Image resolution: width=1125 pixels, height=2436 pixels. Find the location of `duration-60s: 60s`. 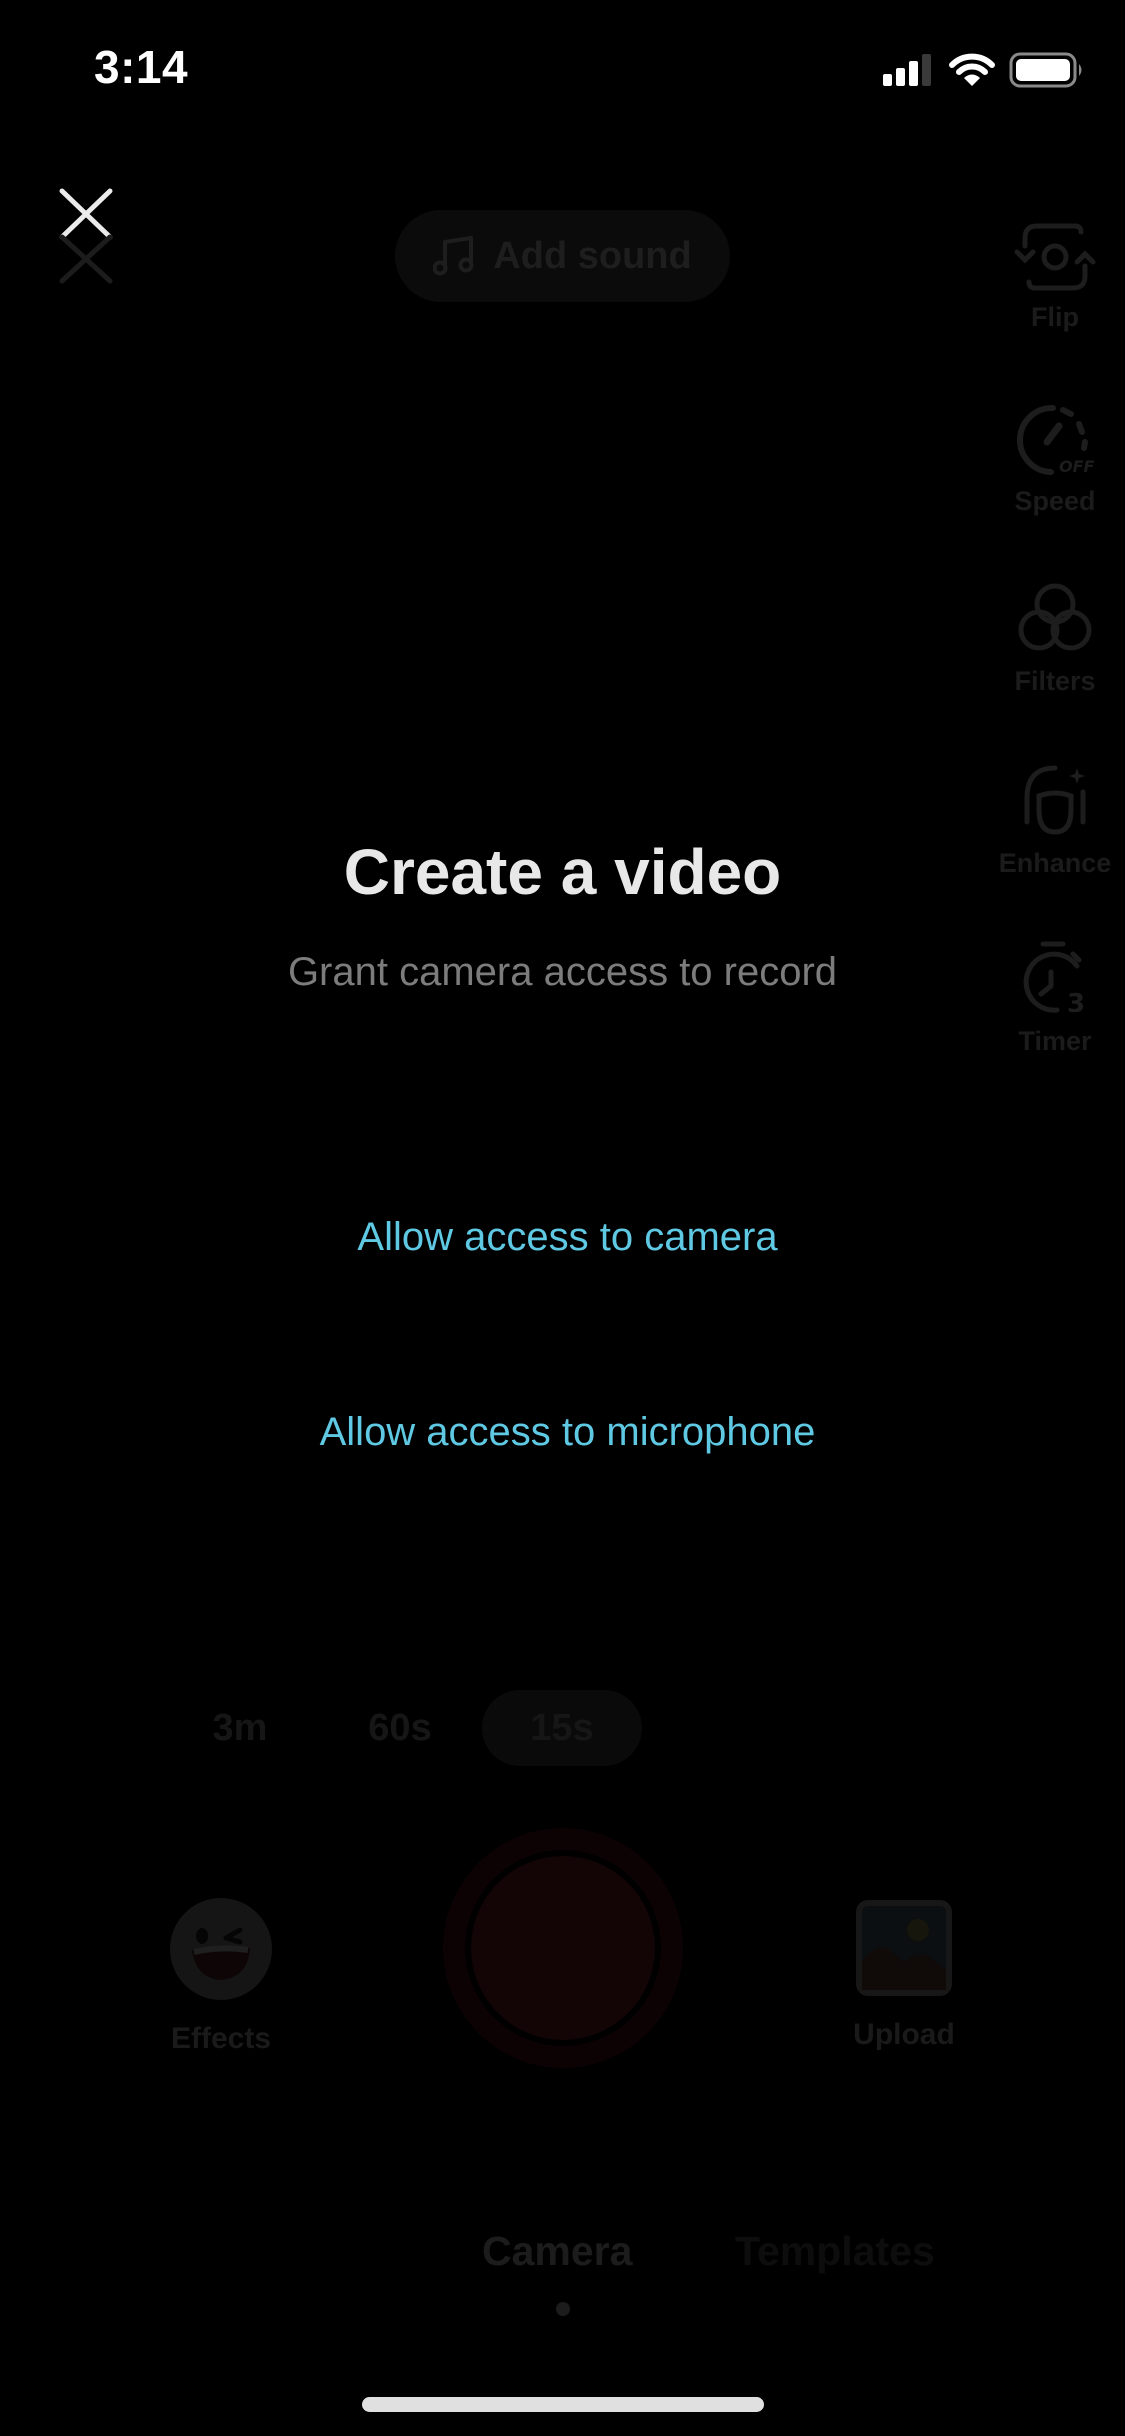

duration-60s: 60s is located at coordinates (400, 1728).